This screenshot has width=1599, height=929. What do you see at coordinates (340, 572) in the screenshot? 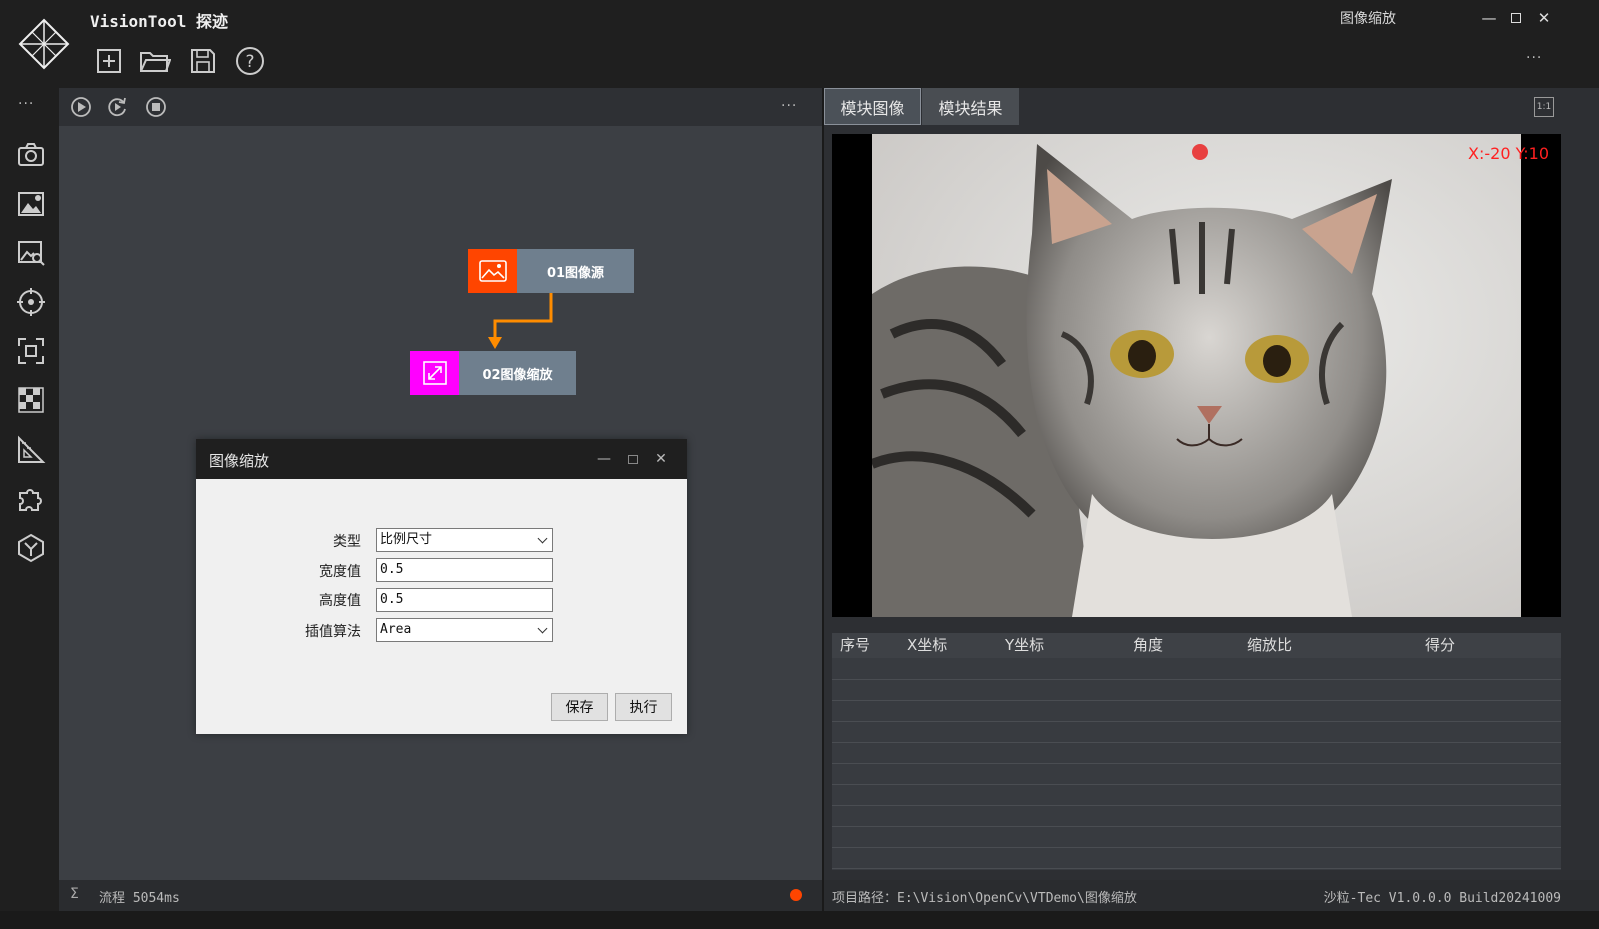
I see `width-label: 宽度值` at bounding box center [340, 572].